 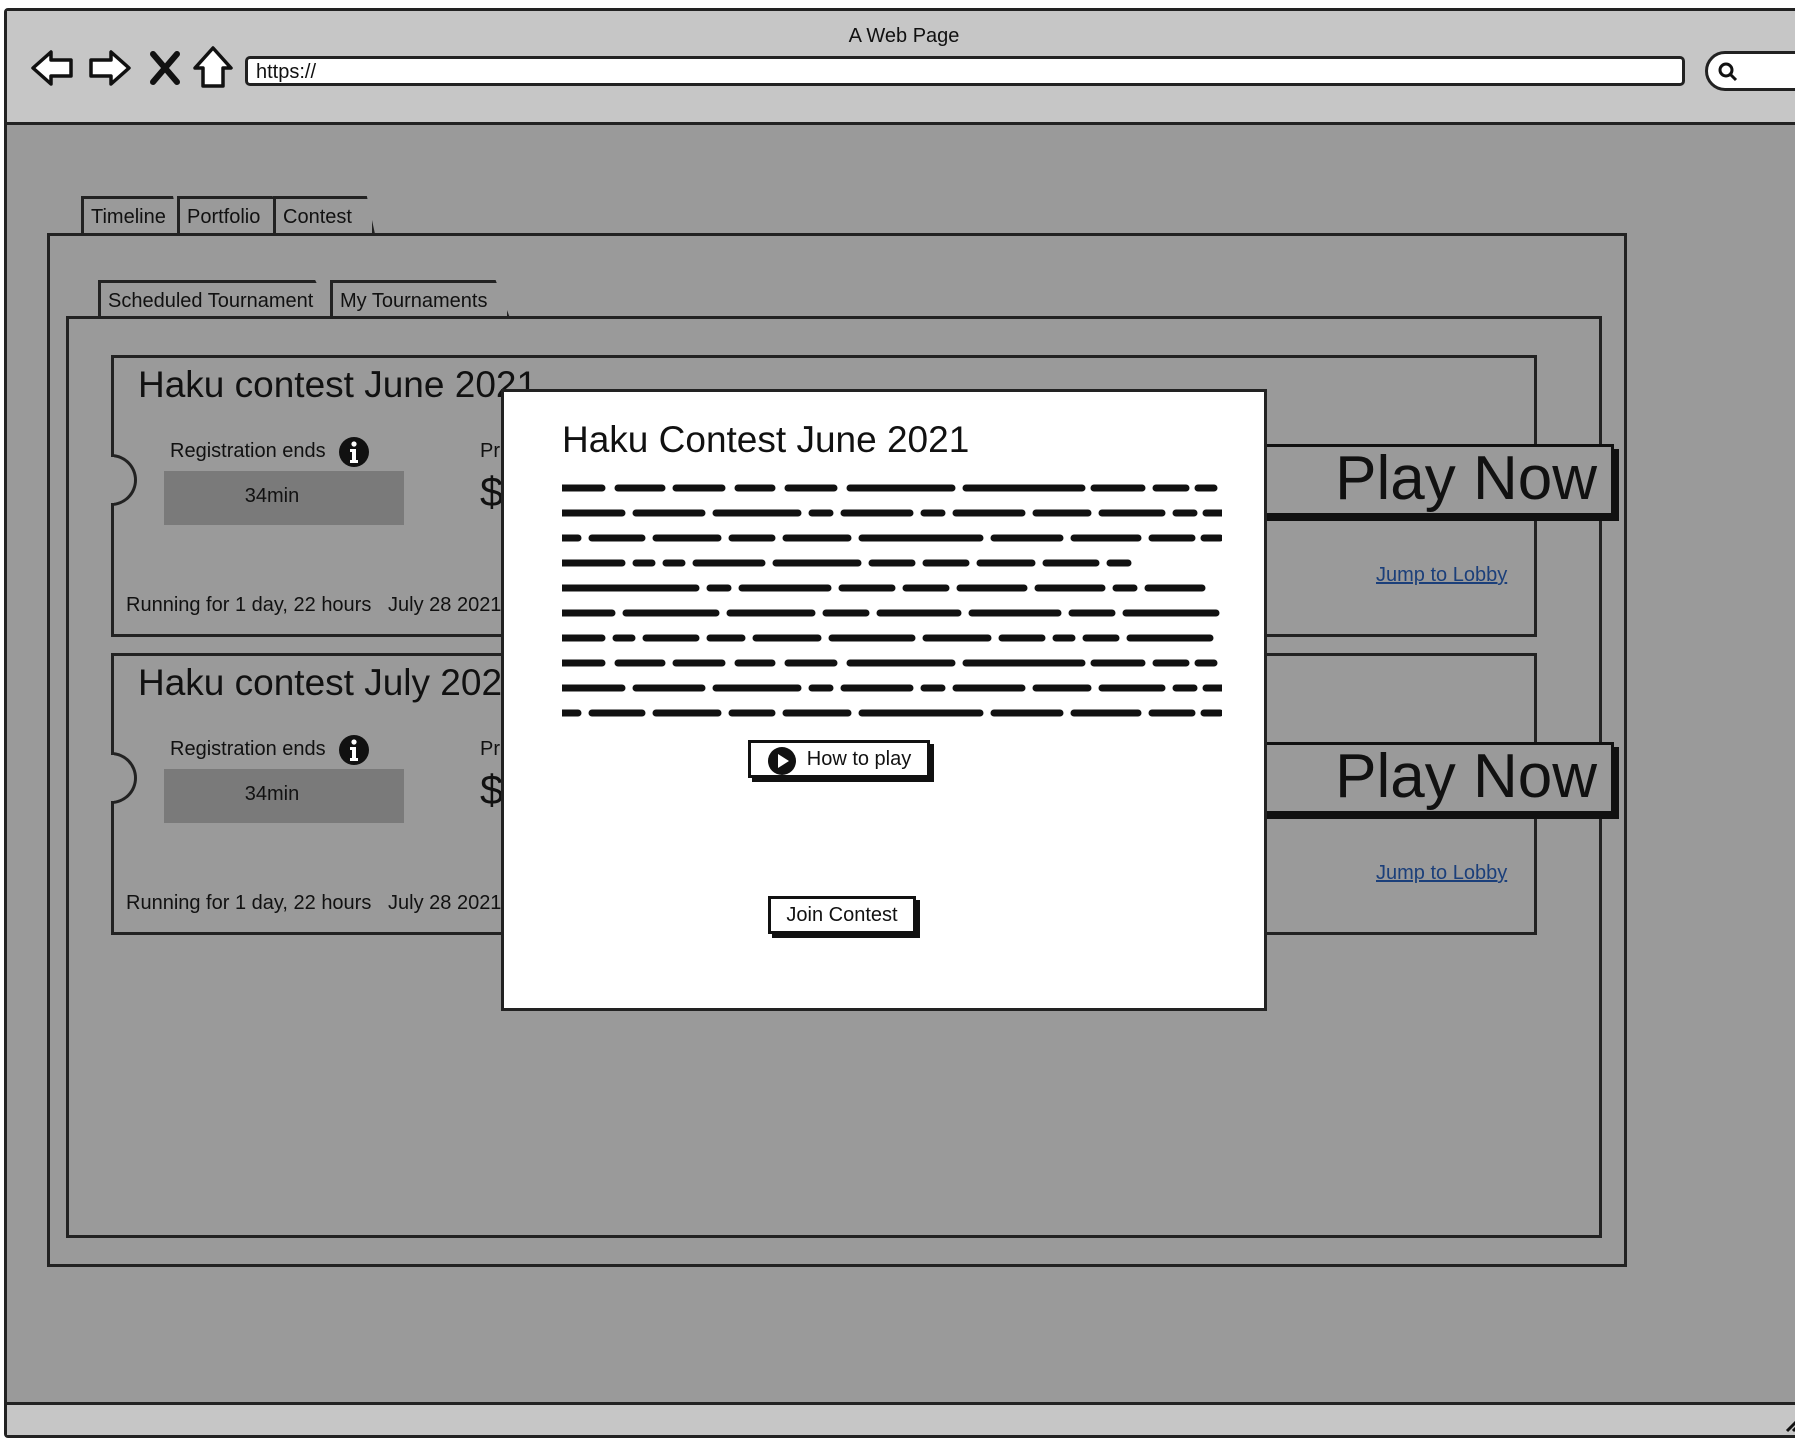 What do you see at coordinates (1789, 1423) in the screenshot?
I see `resize-grip-icon` at bounding box center [1789, 1423].